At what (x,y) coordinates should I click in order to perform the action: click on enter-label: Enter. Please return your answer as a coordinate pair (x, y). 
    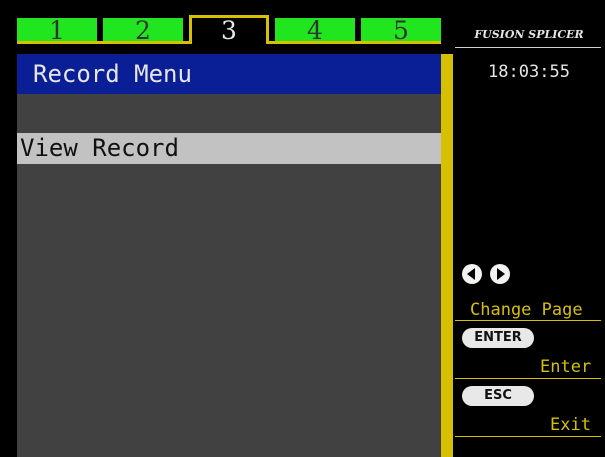
    Looking at the image, I should click on (566, 367).